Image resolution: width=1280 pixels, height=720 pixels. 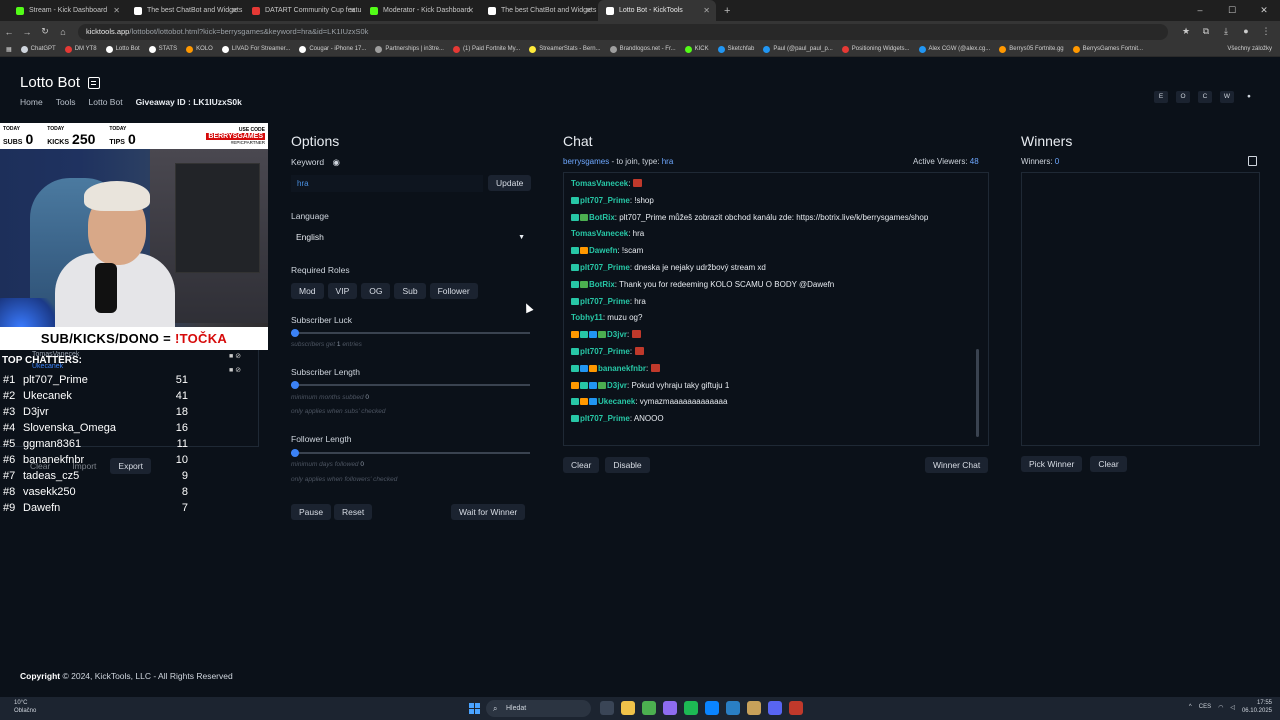 I want to click on close-window-icon: ✕, so click(x=1264, y=10).